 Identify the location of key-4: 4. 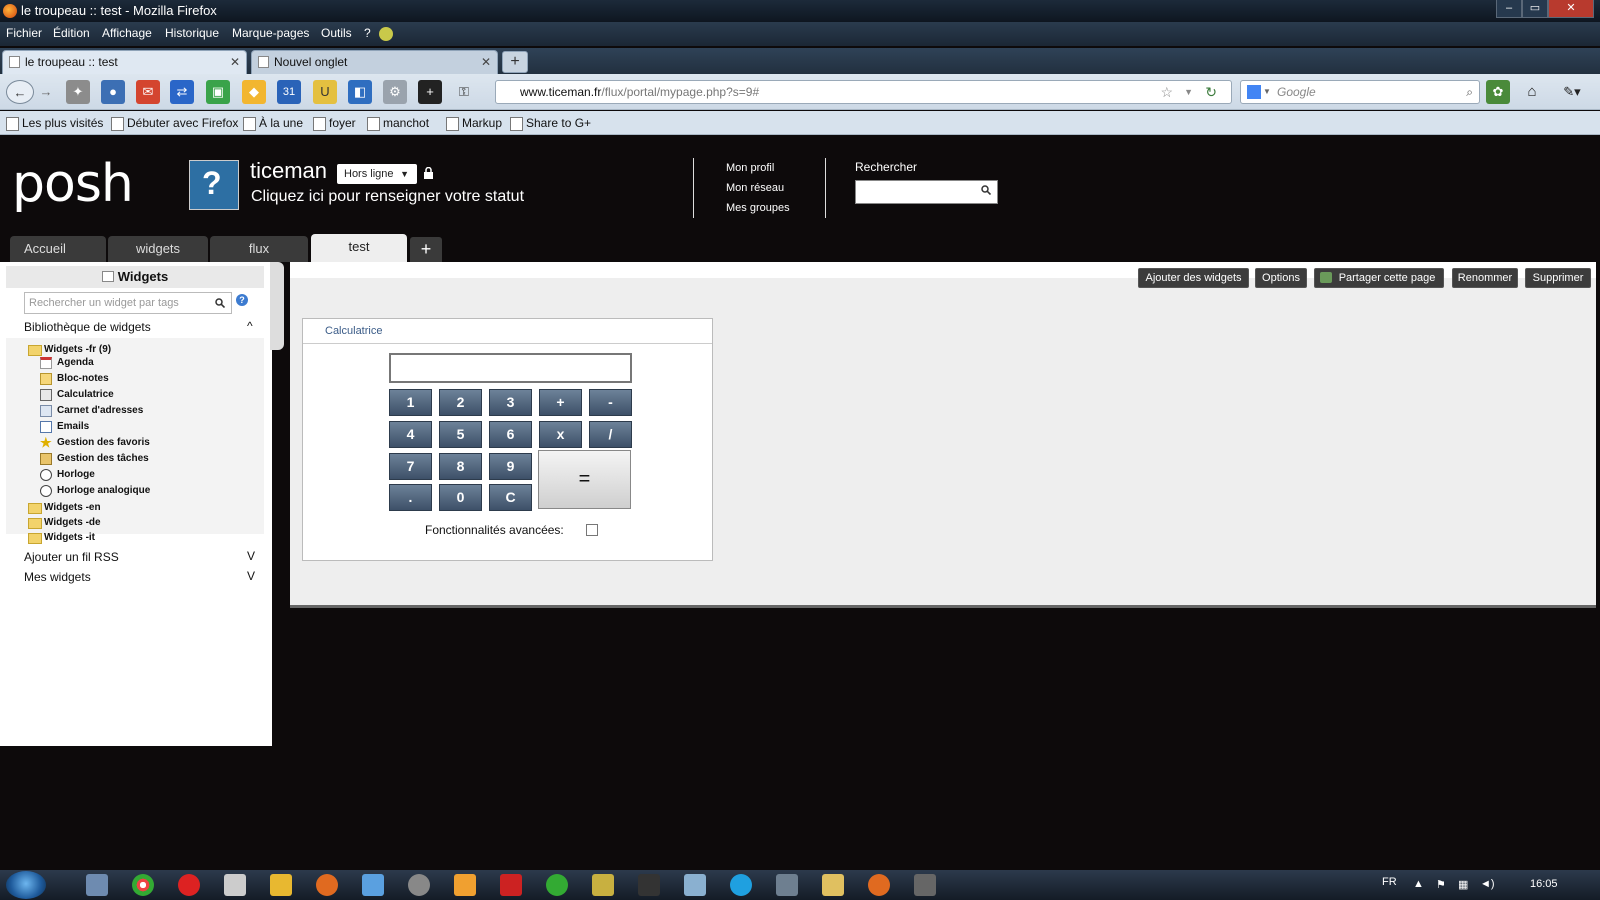
(410, 434).